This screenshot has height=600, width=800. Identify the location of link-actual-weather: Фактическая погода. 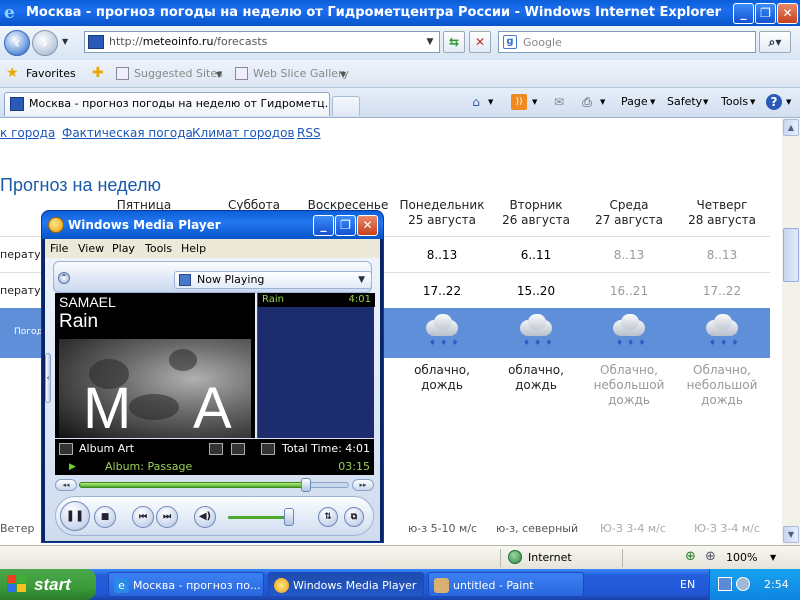
(127, 133).